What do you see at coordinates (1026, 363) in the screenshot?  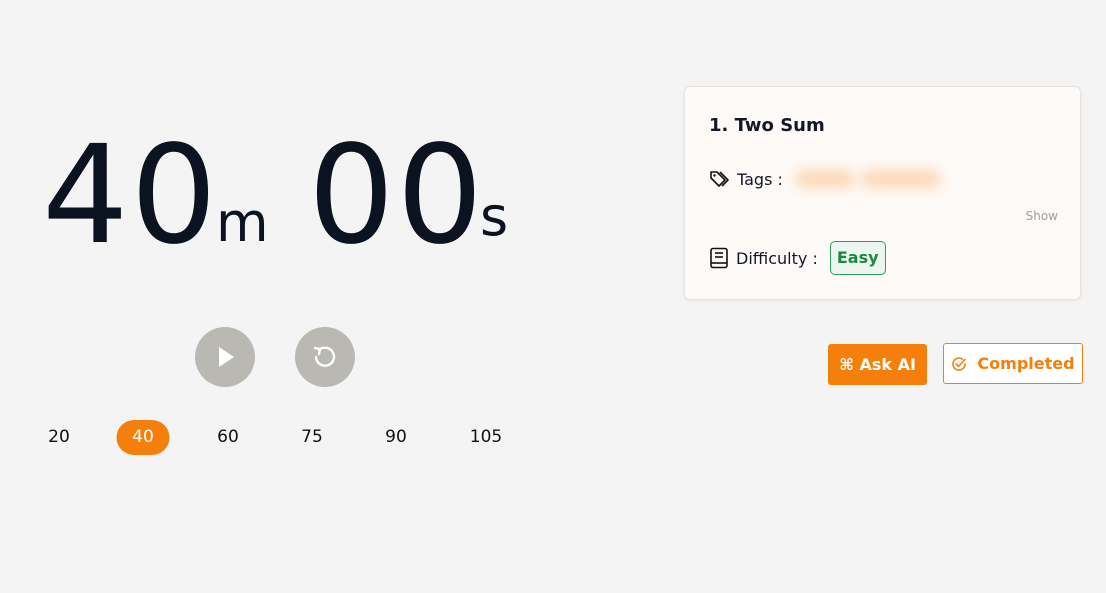 I see `completed-label: Completed` at bounding box center [1026, 363].